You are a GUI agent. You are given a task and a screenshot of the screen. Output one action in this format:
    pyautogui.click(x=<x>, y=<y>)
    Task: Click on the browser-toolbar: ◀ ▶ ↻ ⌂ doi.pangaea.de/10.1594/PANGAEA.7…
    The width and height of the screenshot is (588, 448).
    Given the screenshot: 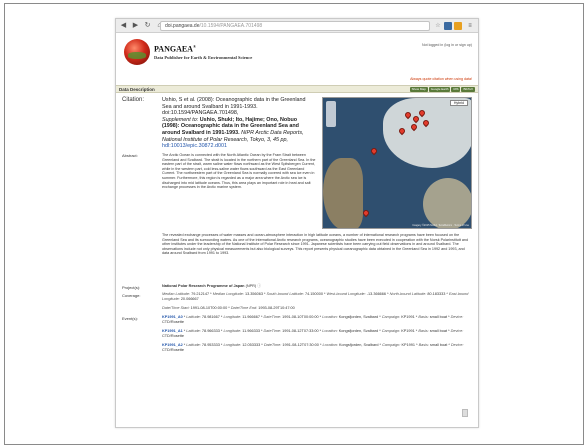 What is the action you would take?
    pyautogui.click(x=297, y=26)
    